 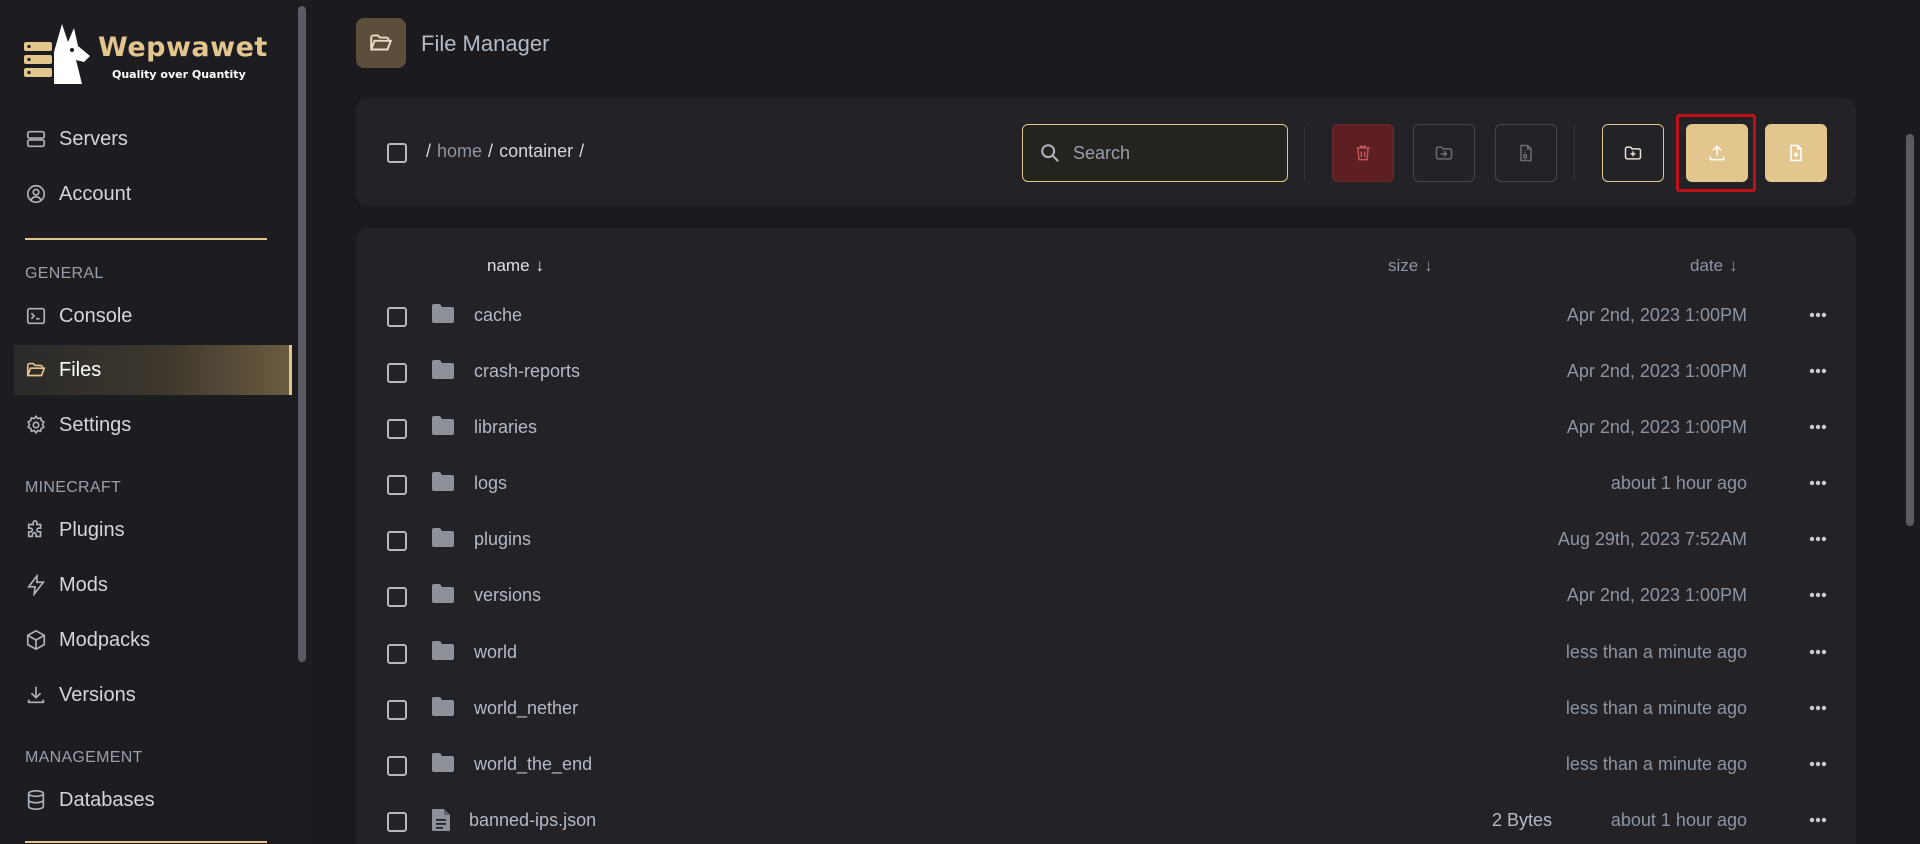 What do you see at coordinates (57, 54) in the screenshot?
I see `jackal-logo-icon` at bounding box center [57, 54].